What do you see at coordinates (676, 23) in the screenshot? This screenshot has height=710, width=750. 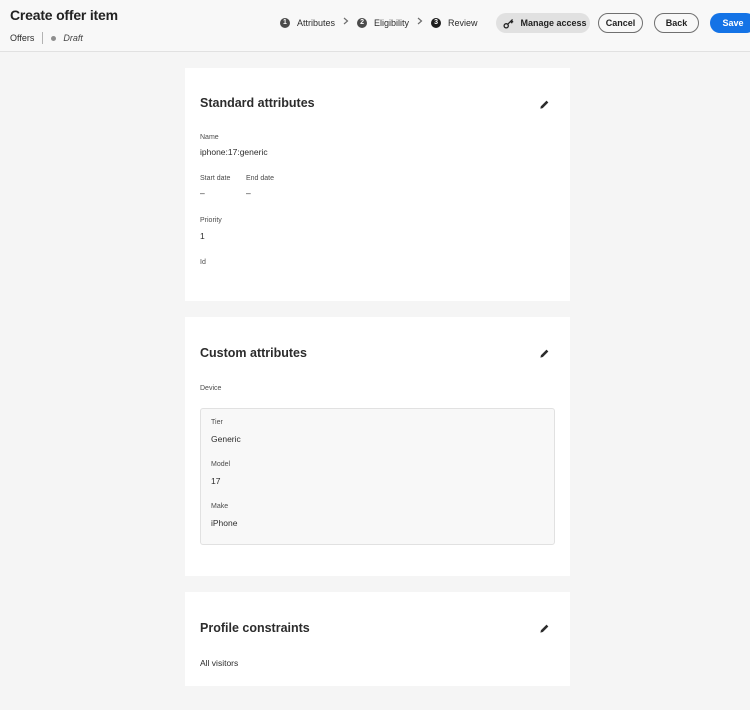 I see `back-button: Back` at bounding box center [676, 23].